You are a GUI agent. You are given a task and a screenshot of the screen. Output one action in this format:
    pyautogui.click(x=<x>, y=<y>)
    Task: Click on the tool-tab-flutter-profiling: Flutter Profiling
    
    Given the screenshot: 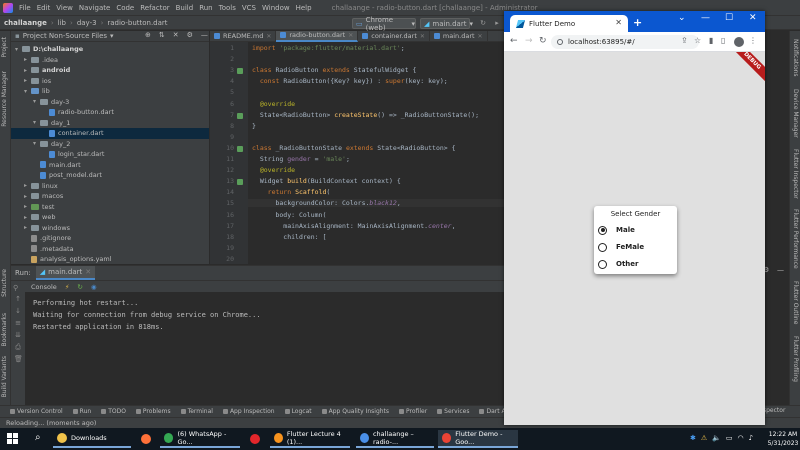 What is the action you would take?
    pyautogui.click(x=795, y=359)
    